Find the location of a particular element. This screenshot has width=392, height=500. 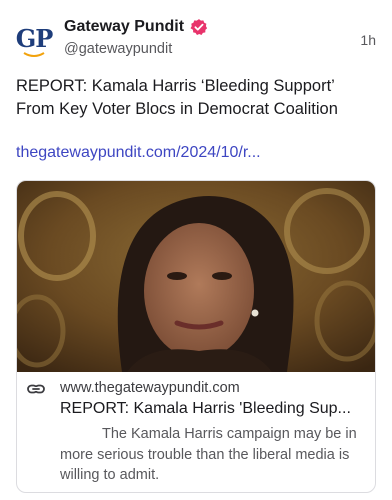

post-timestamp: 1h is located at coordinates (368, 40).